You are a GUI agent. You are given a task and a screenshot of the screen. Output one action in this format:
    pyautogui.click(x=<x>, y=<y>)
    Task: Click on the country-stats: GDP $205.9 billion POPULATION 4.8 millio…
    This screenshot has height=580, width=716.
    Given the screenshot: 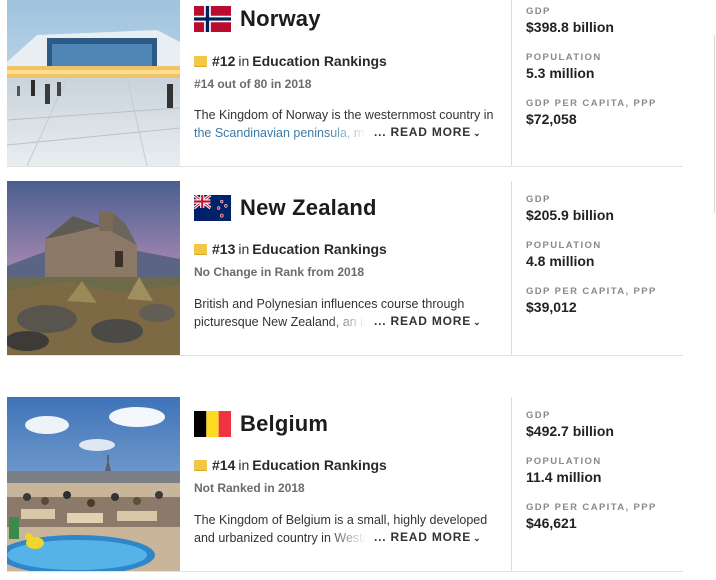 What is the action you would take?
    pyautogui.click(x=597, y=268)
    